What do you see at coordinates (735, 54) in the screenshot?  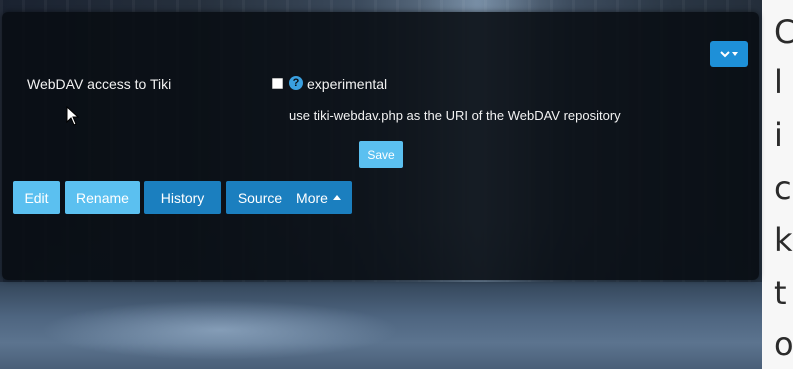 I see `caret-down-icon` at bounding box center [735, 54].